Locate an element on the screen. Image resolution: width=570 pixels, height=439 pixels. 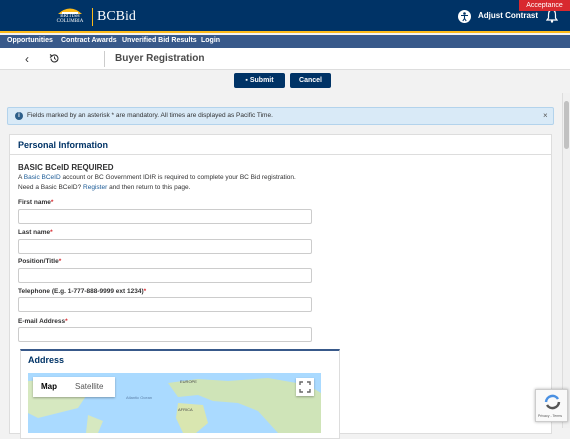
email-label-text: E-mail Address is located at coordinates (42, 321).